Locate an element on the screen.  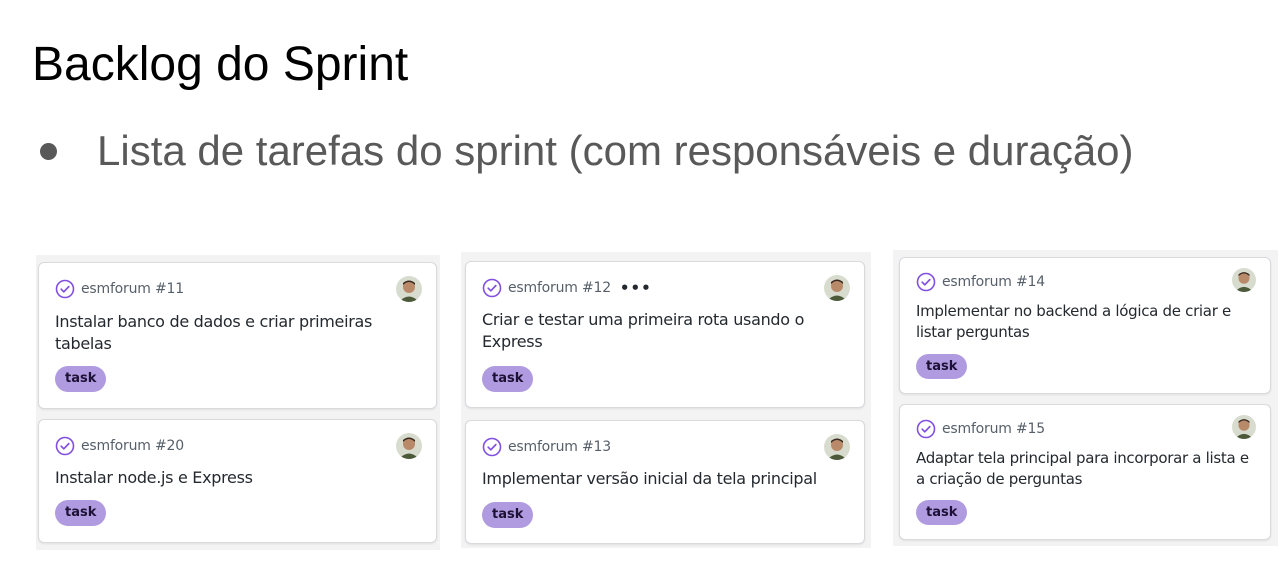
issue-title: Instalar node.js e Express is located at coordinates (154, 478).